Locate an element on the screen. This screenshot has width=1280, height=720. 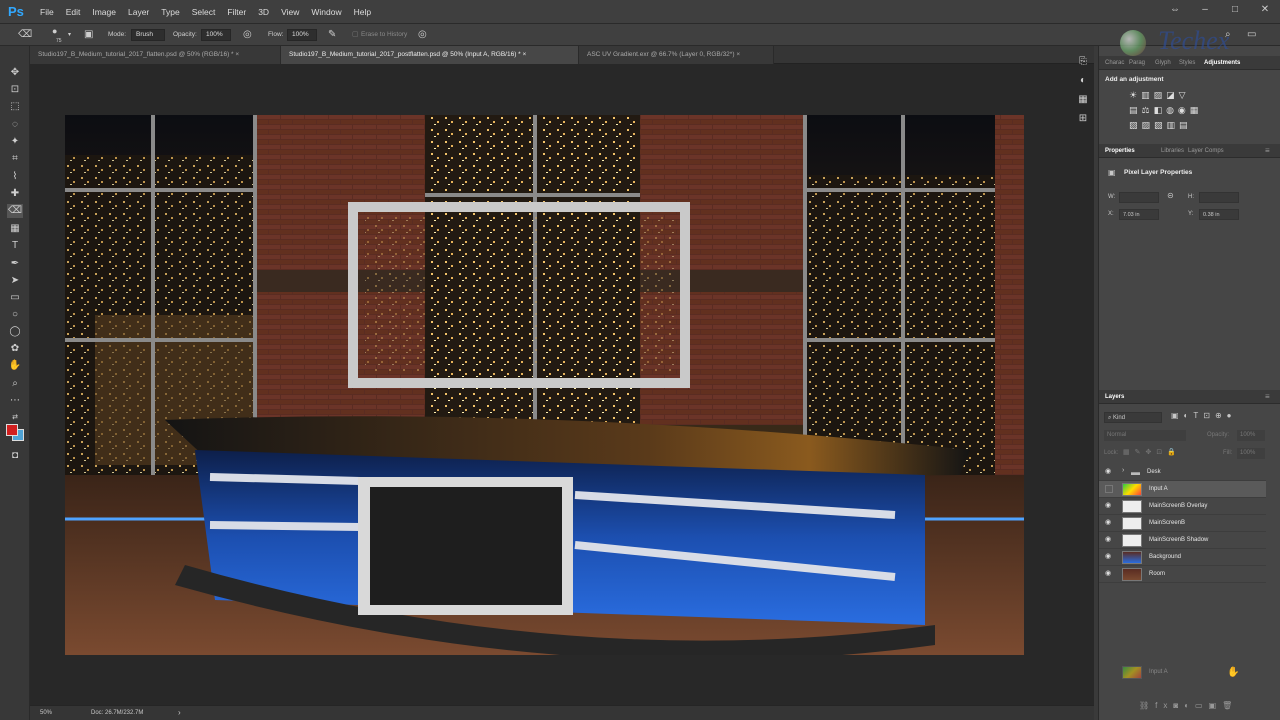
move-tool-icon: ✥ is located at coordinates (15, 73).